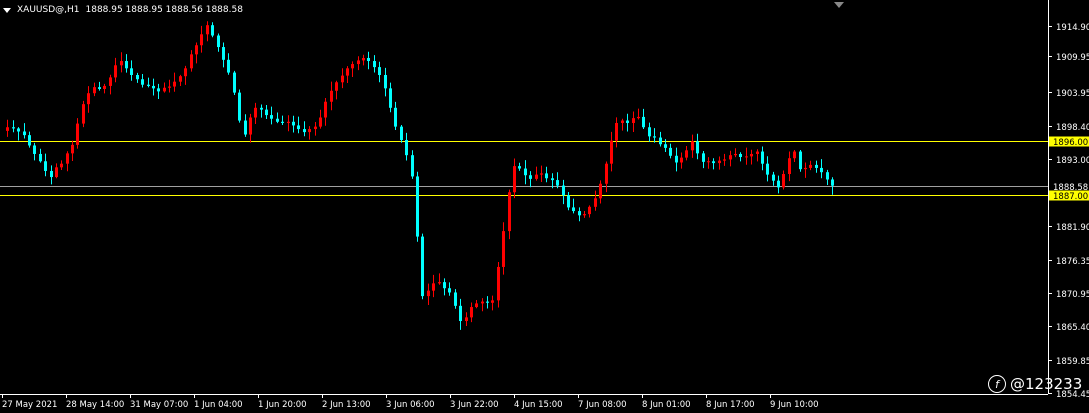 The width and height of the screenshot is (1089, 413). What do you see at coordinates (1072, 128) in the screenshot?
I see `y-tick-label: 1898.40` at bounding box center [1072, 128].